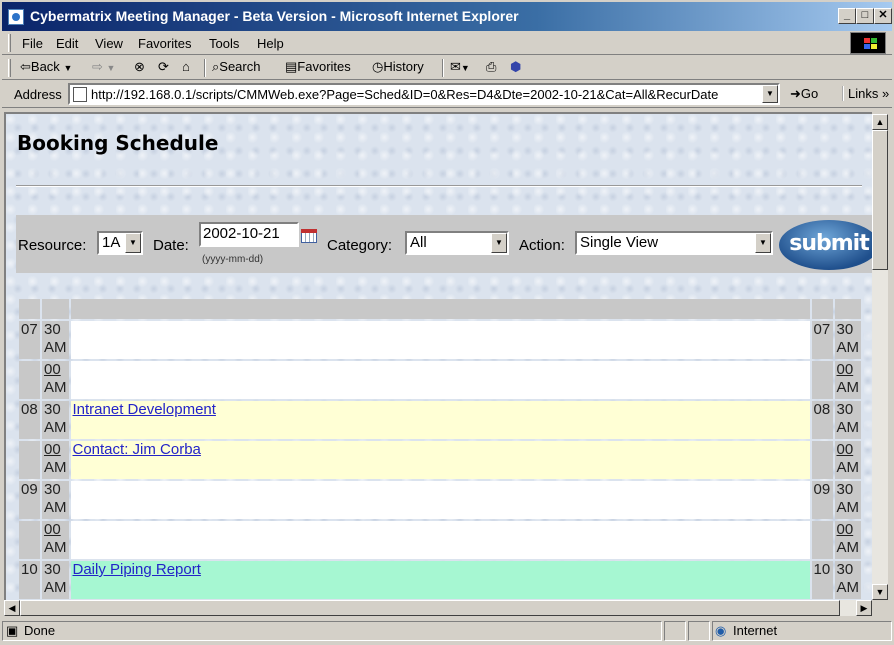 The height and width of the screenshot is (645, 894). I want to click on status-page-icon: ▣, so click(12, 630).